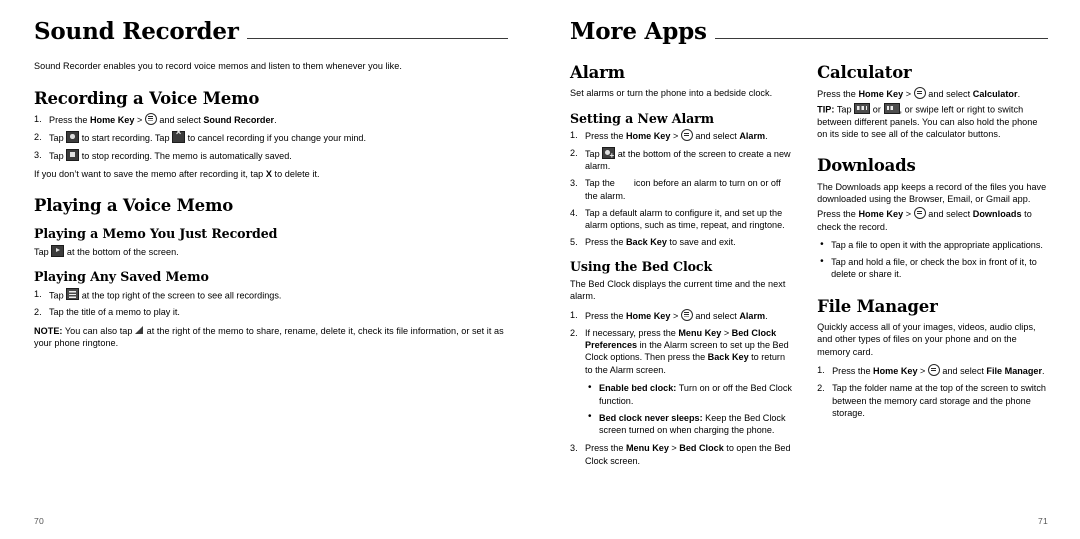 The image size is (1080, 539). What do you see at coordinates (701, 242) in the screenshot?
I see `step-text: to save and exit.` at bounding box center [701, 242].